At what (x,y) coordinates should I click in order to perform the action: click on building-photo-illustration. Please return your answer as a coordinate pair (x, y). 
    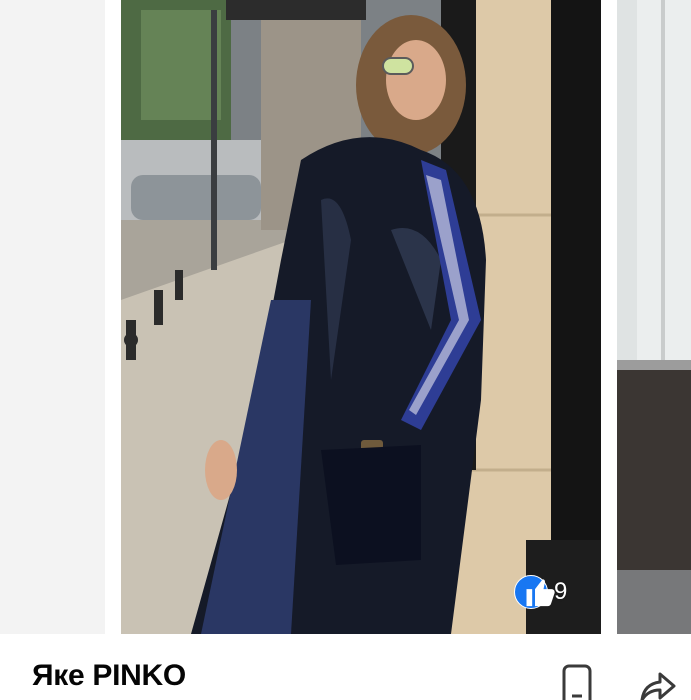
    Looking at the image, I should click on (654, 317).